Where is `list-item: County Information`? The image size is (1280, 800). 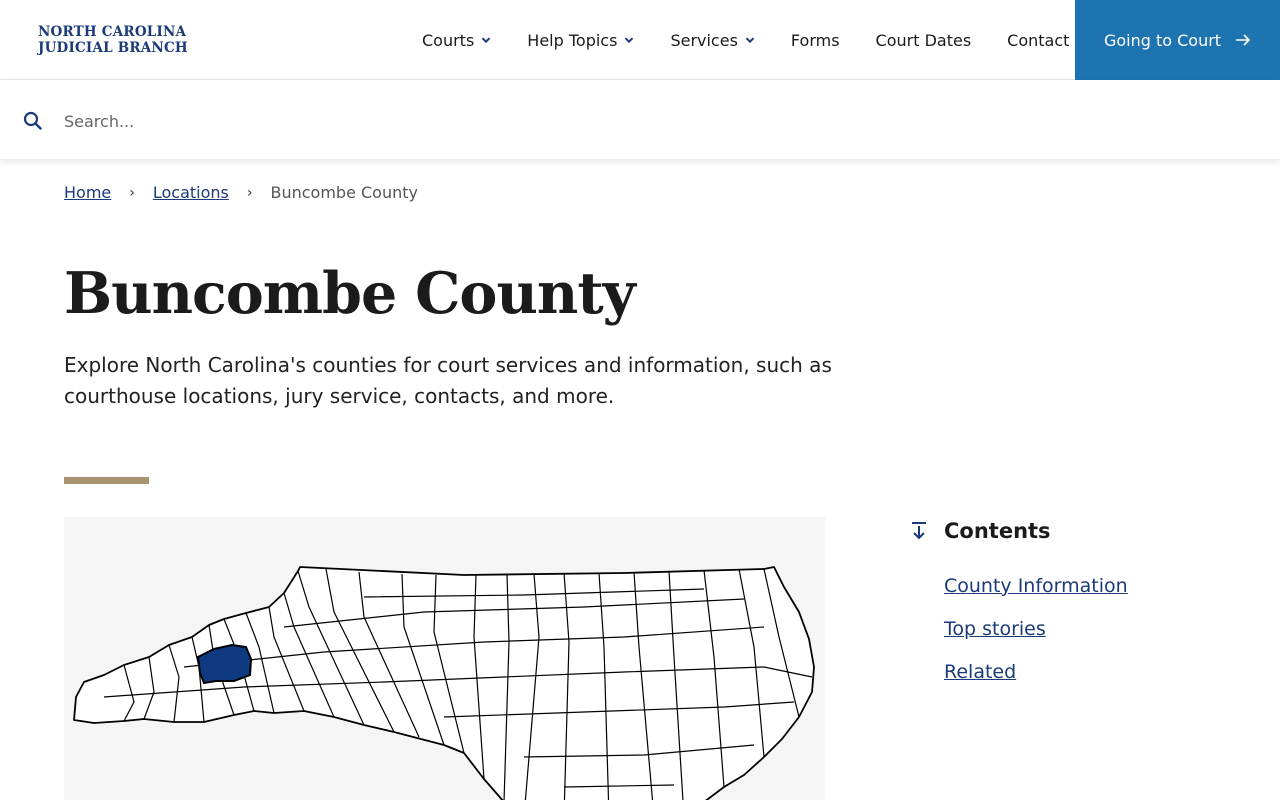 list-item: County Information is located at coordinates (1077, 586).